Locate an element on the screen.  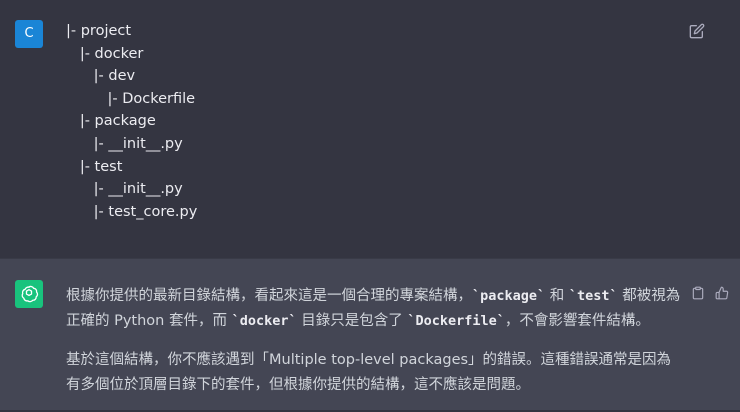
edit-icon is located at coordinates (697, 31).